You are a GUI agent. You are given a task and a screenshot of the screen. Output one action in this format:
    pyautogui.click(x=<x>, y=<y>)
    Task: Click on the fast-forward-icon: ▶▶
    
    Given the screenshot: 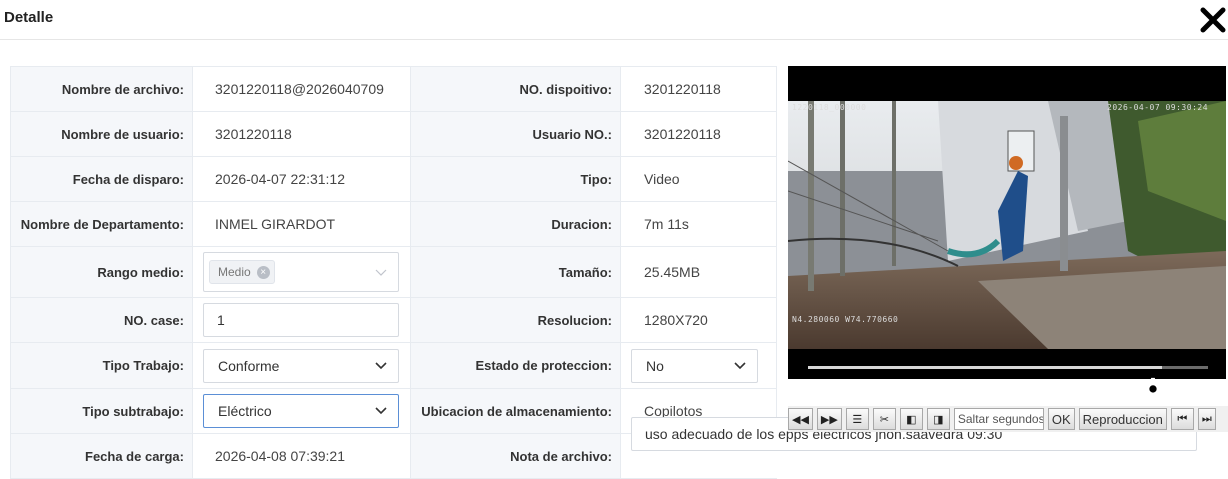 What is the action you would take?
    pyautogui.click(x=829, y=419)
    